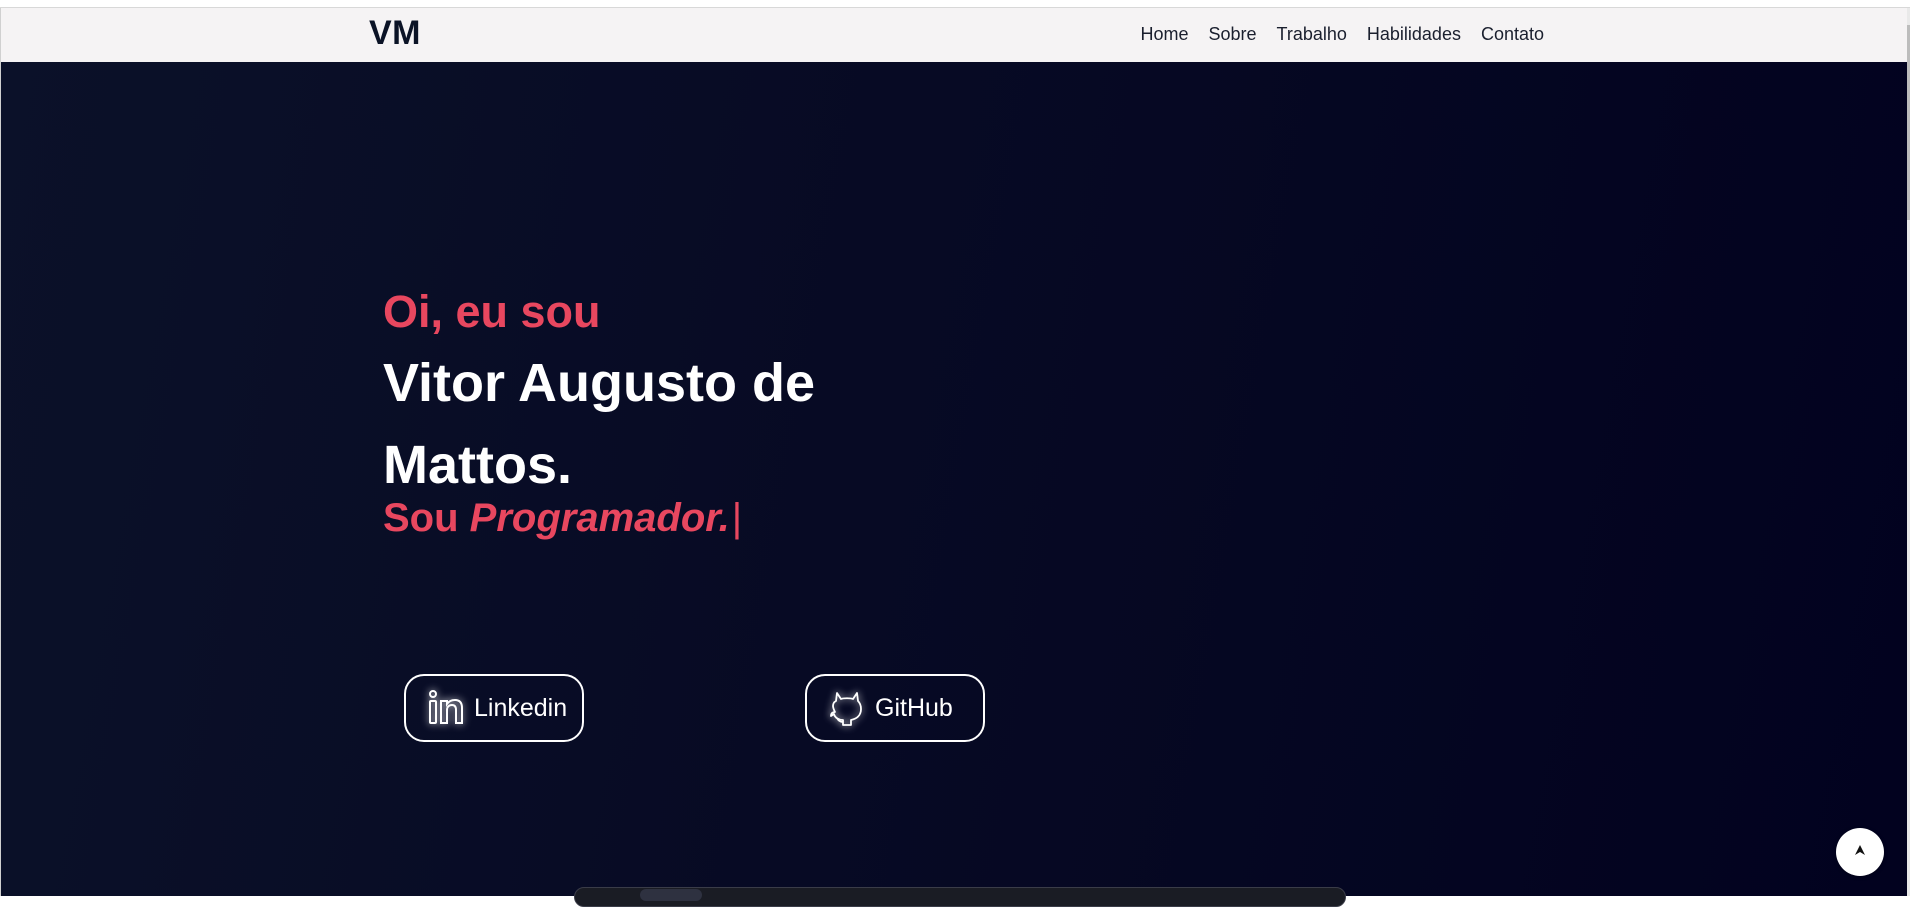 This screenshot has height=907, width=1910. Describe the element at coordinates (1512, 34) in the screenshot. I see `nav-link-contato: Contato` at that location.